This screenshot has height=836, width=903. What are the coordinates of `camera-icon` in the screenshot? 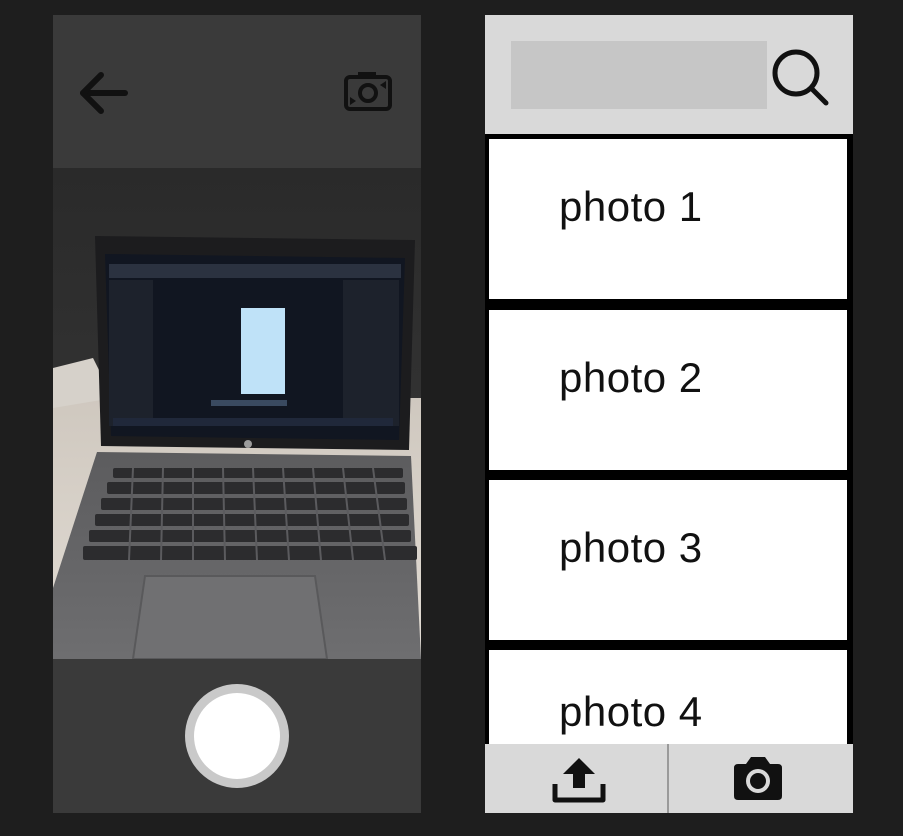 It's located at (758, 778).